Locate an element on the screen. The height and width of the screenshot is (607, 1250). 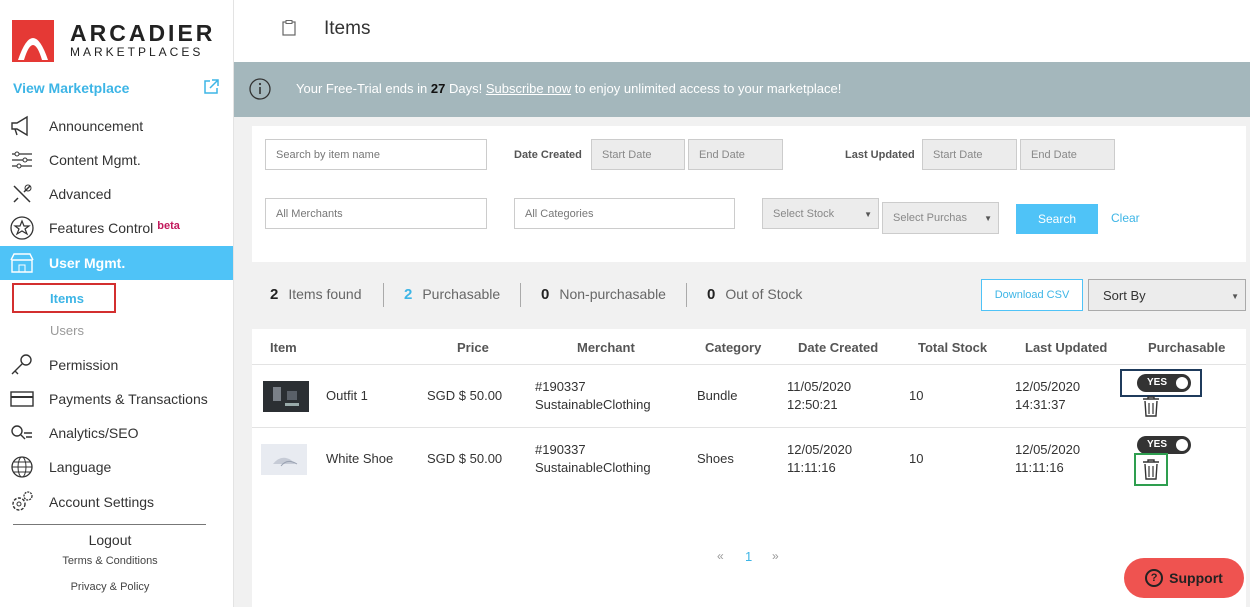
col-header-total-stock: Total Stock is located at coordinates (952, 347).